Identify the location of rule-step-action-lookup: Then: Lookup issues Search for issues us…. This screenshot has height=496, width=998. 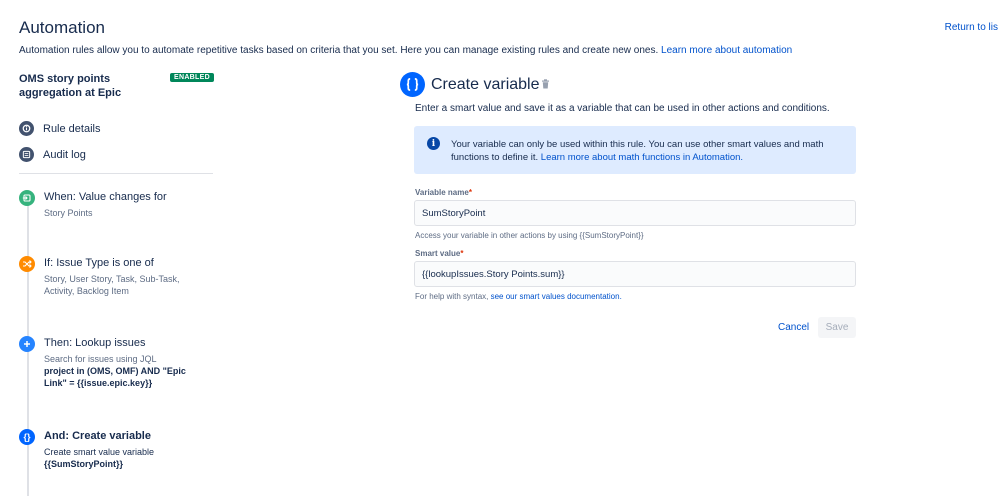
(114, 362).